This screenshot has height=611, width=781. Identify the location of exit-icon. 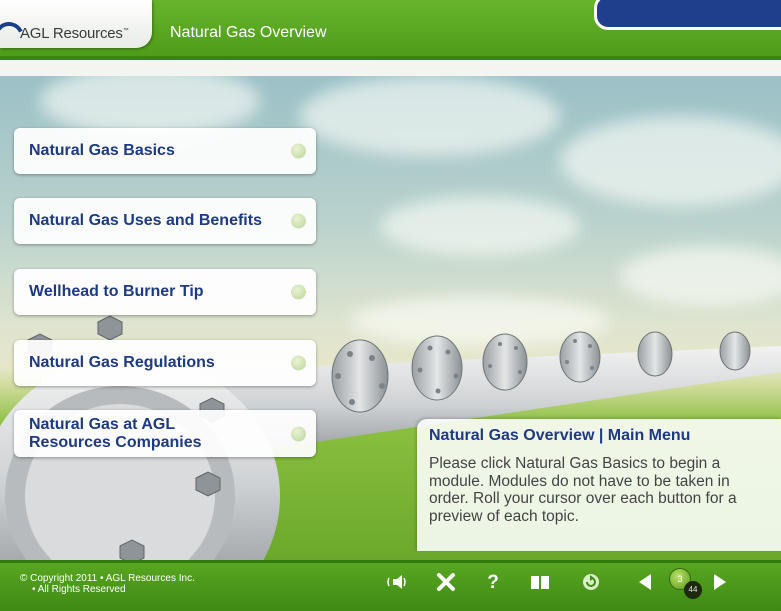
(446, 582).